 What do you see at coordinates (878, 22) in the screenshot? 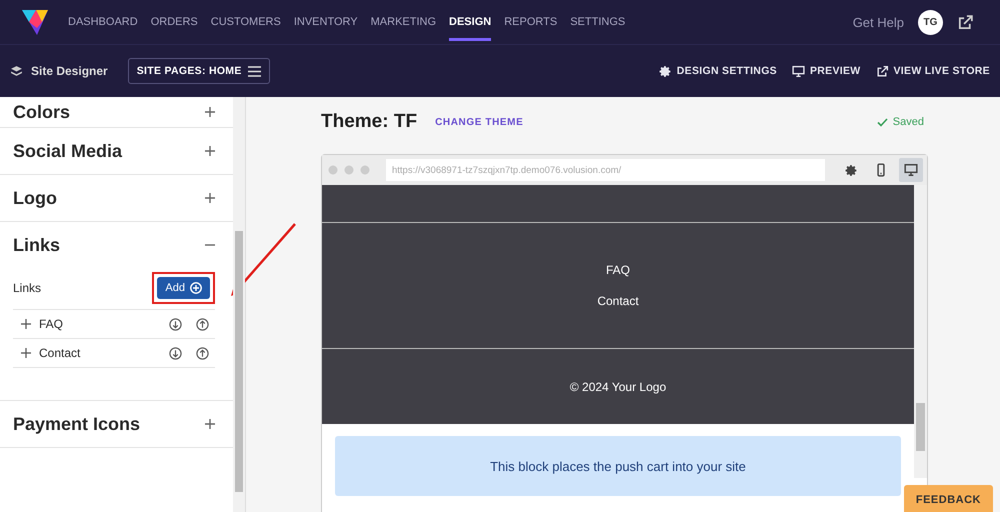
I see `help-link: Get Help` at bounding box center [878, 22].